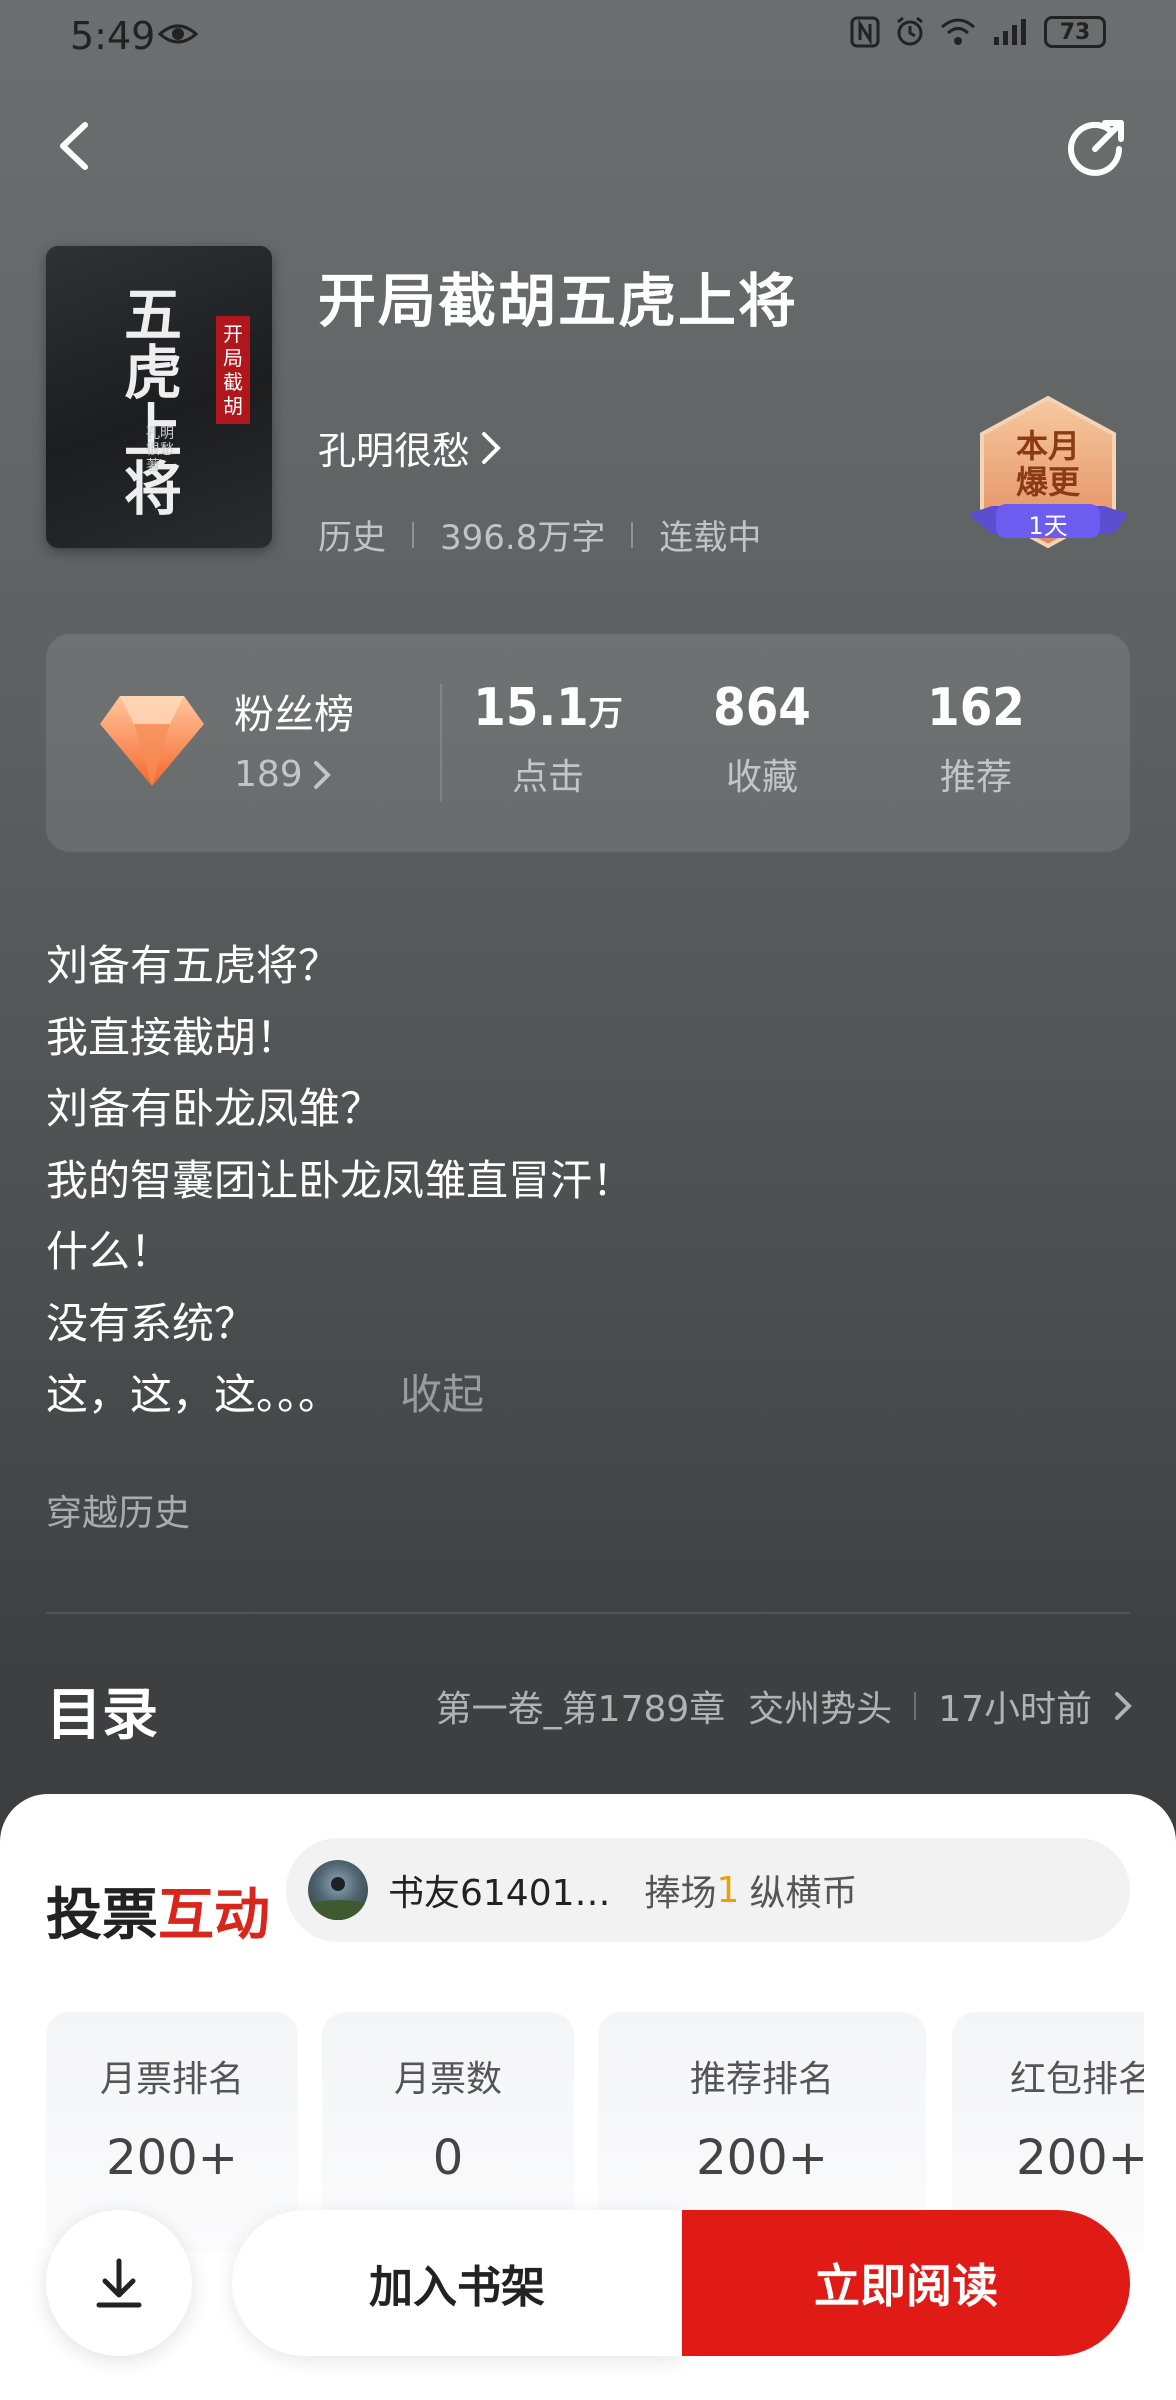  Describe the element at coordinates (193, 965) in the screenshot. I see `synopsis-line: 刘备有五虎将？` at that location.